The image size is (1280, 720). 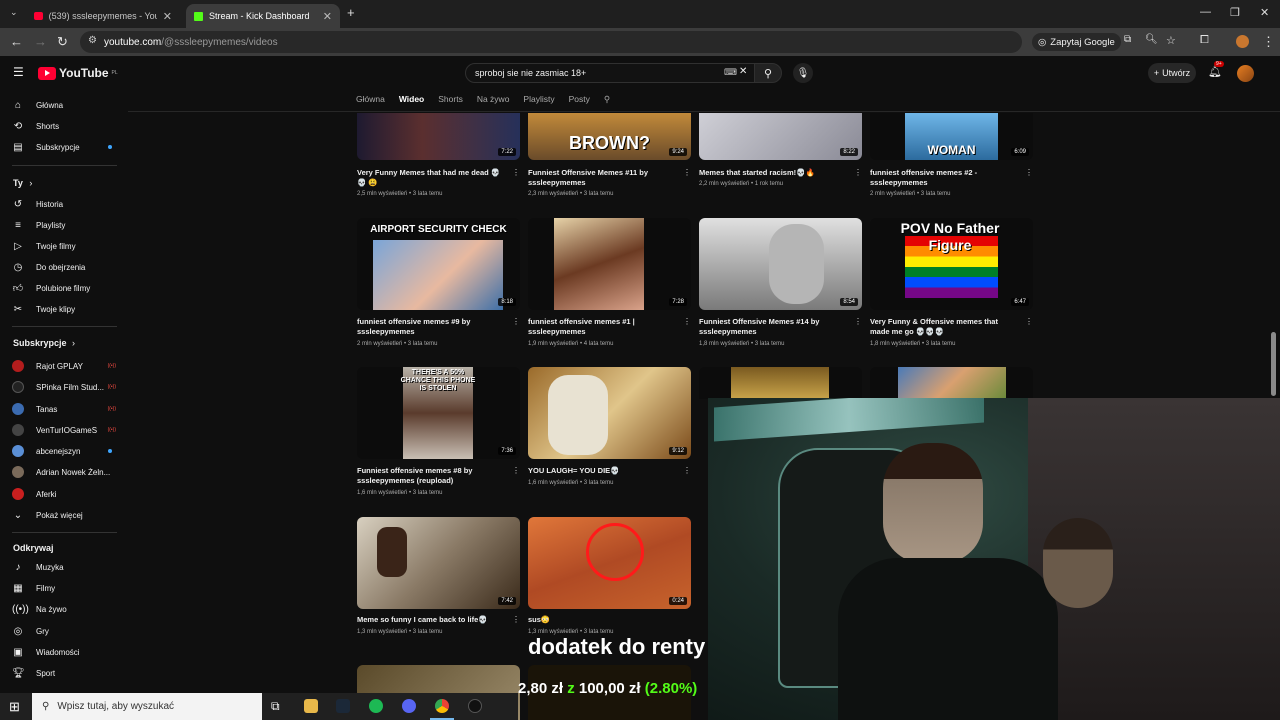 I want to click on menu-dots-icon: ⋮, so click(x=1268, y=42).